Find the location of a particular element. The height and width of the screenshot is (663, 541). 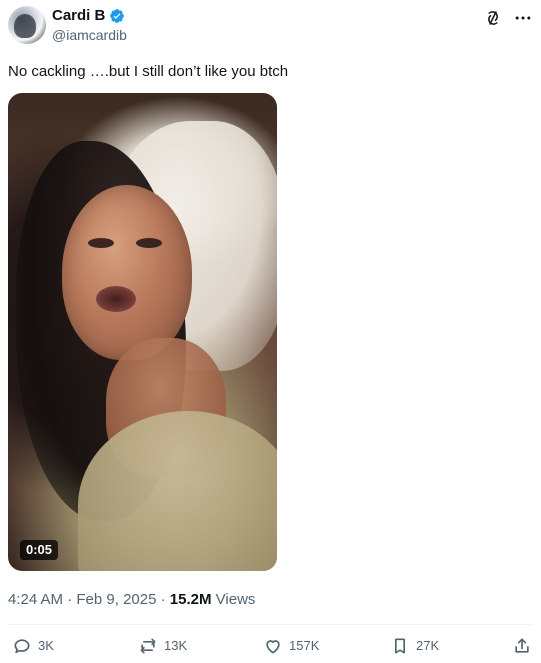

avatar is located at coordinates (27, 25).